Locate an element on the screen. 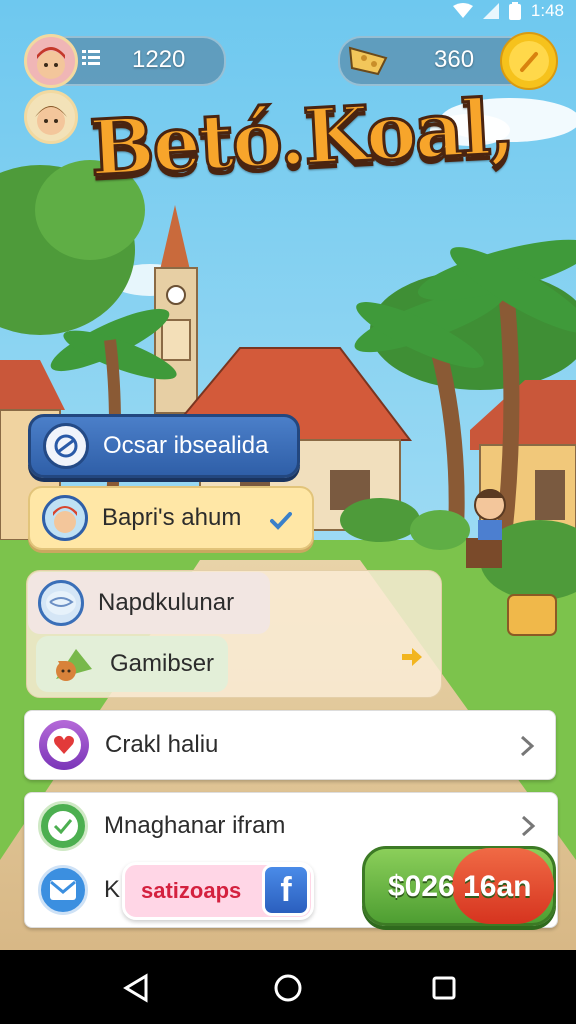 Image resolution: width=576 pixels, height=1024 pixels. fox-icon is located at coordinates (71, 664).